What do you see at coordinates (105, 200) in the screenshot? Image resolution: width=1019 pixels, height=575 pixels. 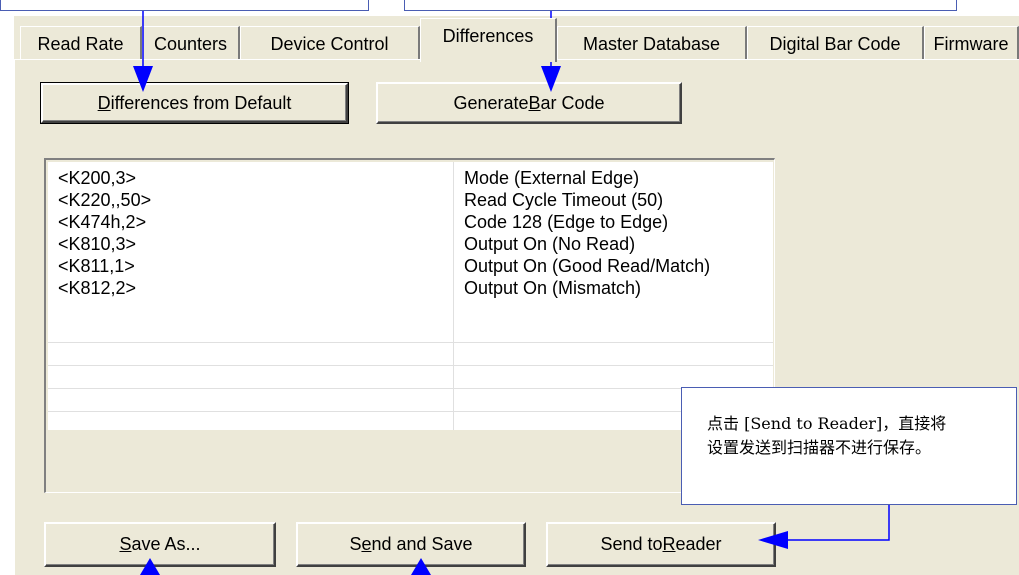 I see `list-item-code: <K220,,50>` at bounding box center [105, 200].